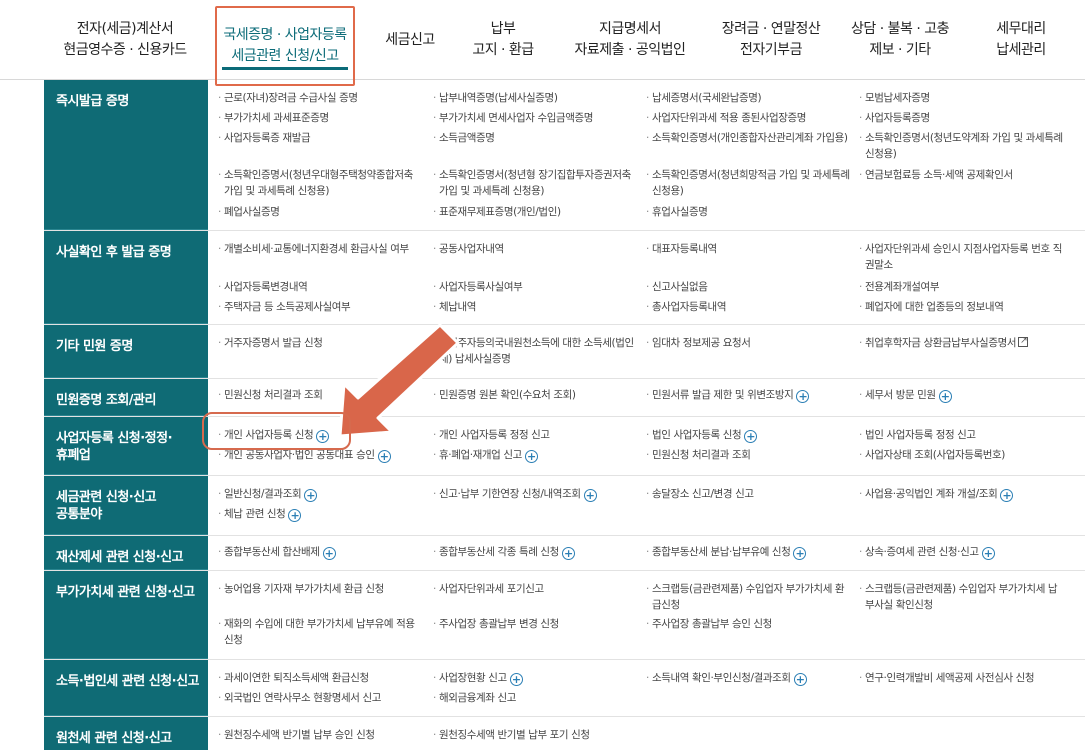  What do you see at coordinates (321, 98) in the screenshot?
I see `menu-link: · 근로(자녀)장려금 수급사실 증명` at bounding box center [321, 98].